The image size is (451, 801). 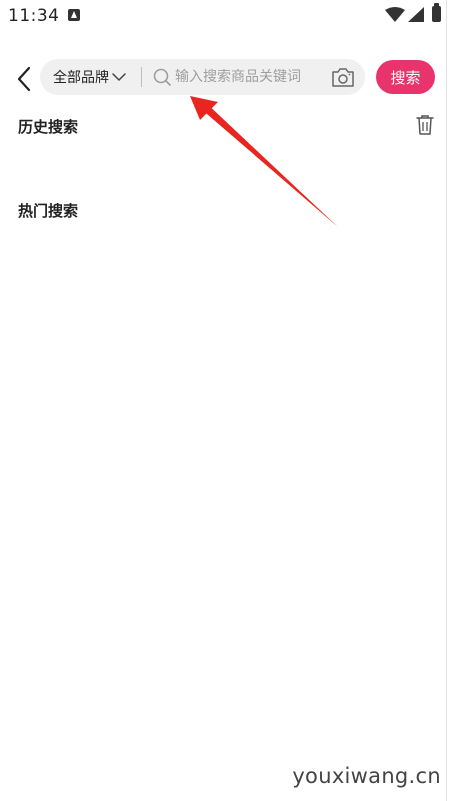 What do you see at coordinates (395, 14) in the screenshot?
I see `wifi-icon` at bounding box center [395, 14].